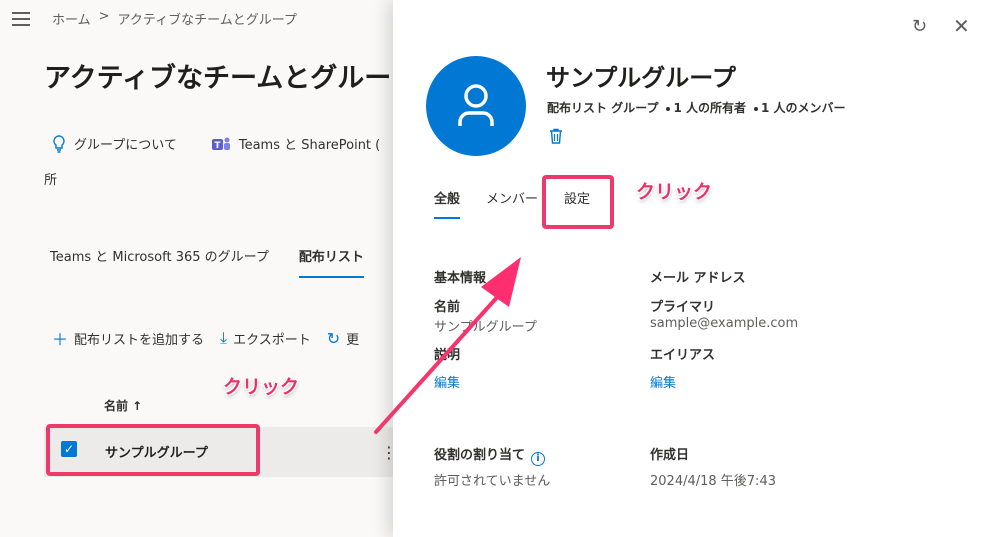 The height and width of the screenshot is (537, 984). I want to click on add-distribution-list-button: ＋配布リストを追加する, so click(128, 338).